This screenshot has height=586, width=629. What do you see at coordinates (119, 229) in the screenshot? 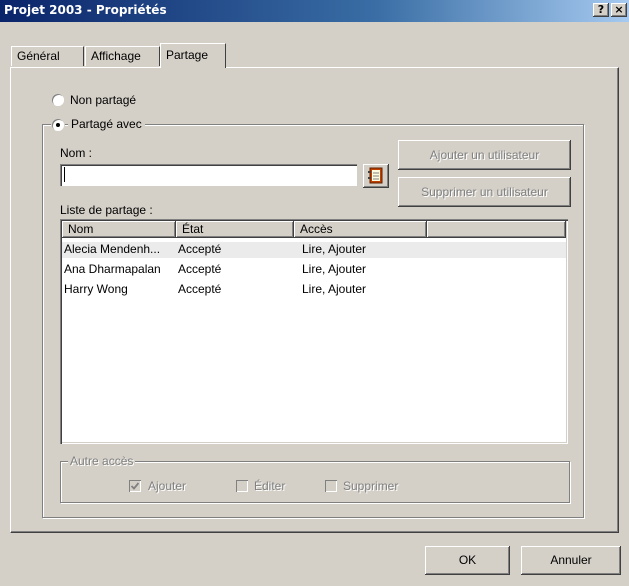
I see `column-header-name: Nom` at bounding box center [119, 229].